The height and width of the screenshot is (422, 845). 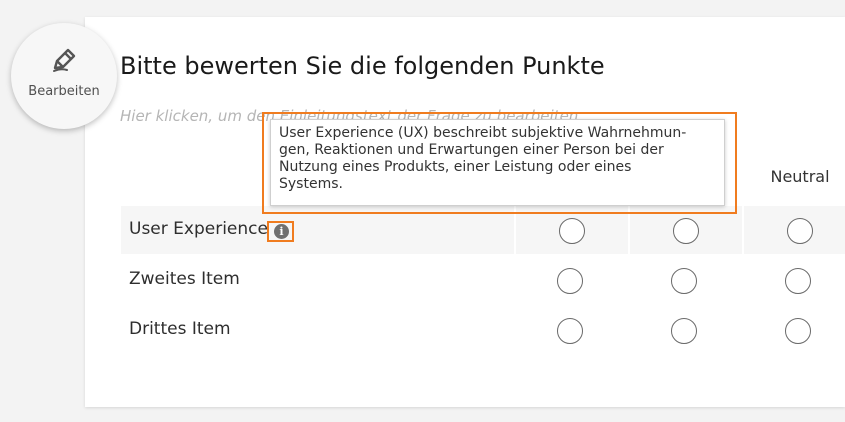 I want to click on info-icon-highlight: i, so click(x=280, y=231).